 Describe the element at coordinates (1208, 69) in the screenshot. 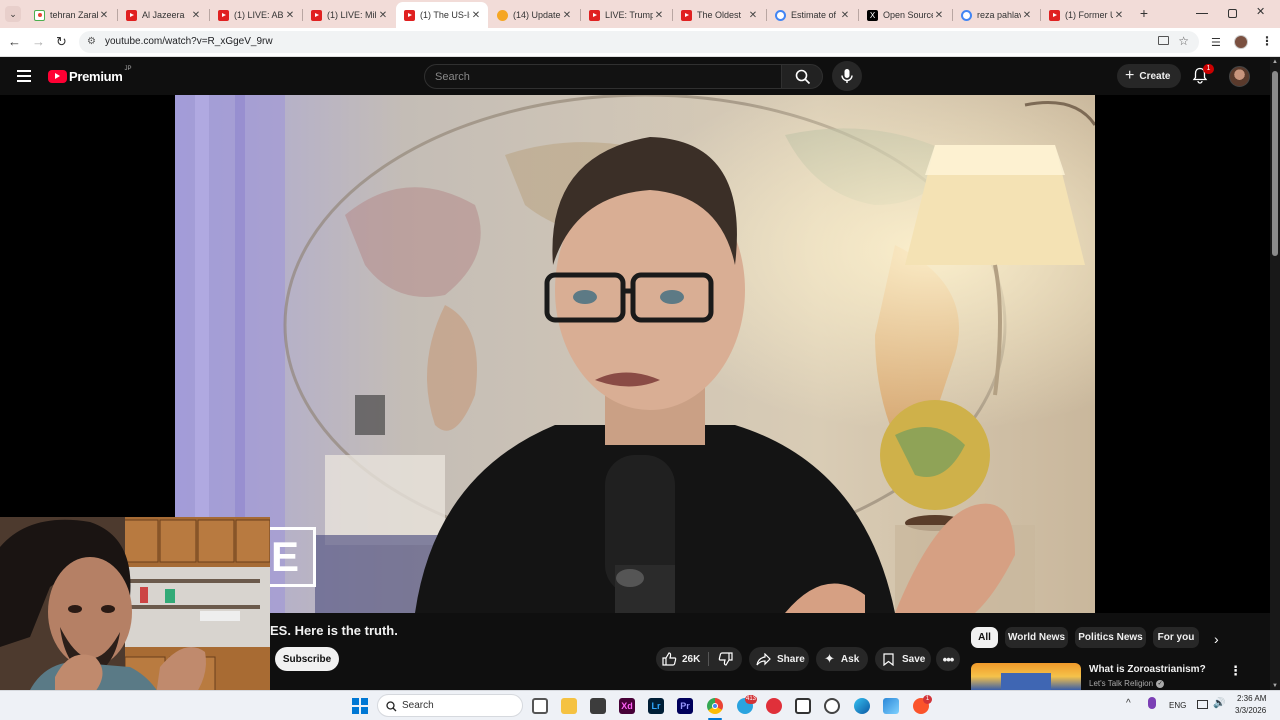

I see `notification-count-badge: 1` at that location.